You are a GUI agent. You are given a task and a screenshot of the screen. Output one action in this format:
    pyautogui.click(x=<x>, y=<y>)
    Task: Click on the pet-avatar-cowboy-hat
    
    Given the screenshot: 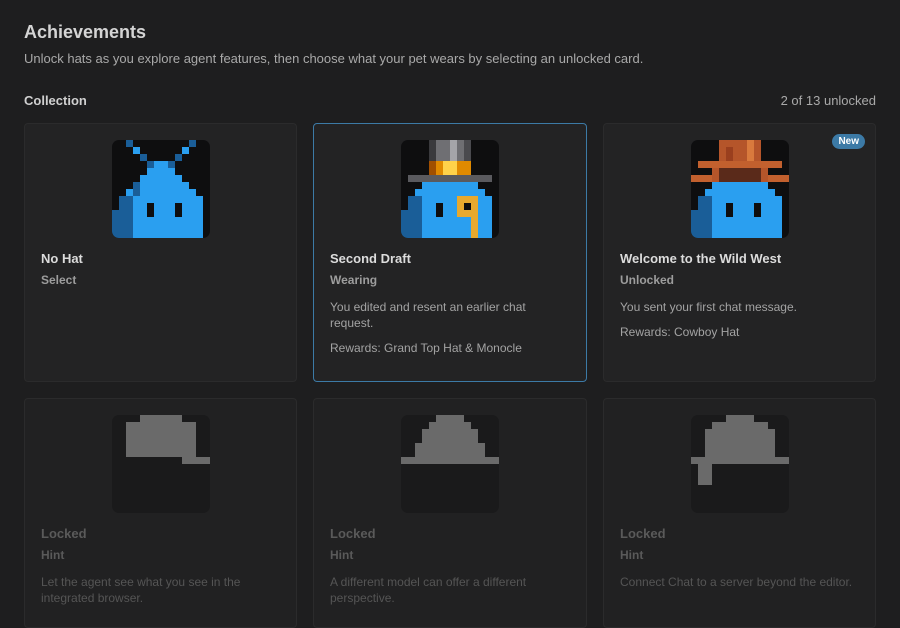 What is the action you would take?
    pyautogui.click(x=739, y=189)
    